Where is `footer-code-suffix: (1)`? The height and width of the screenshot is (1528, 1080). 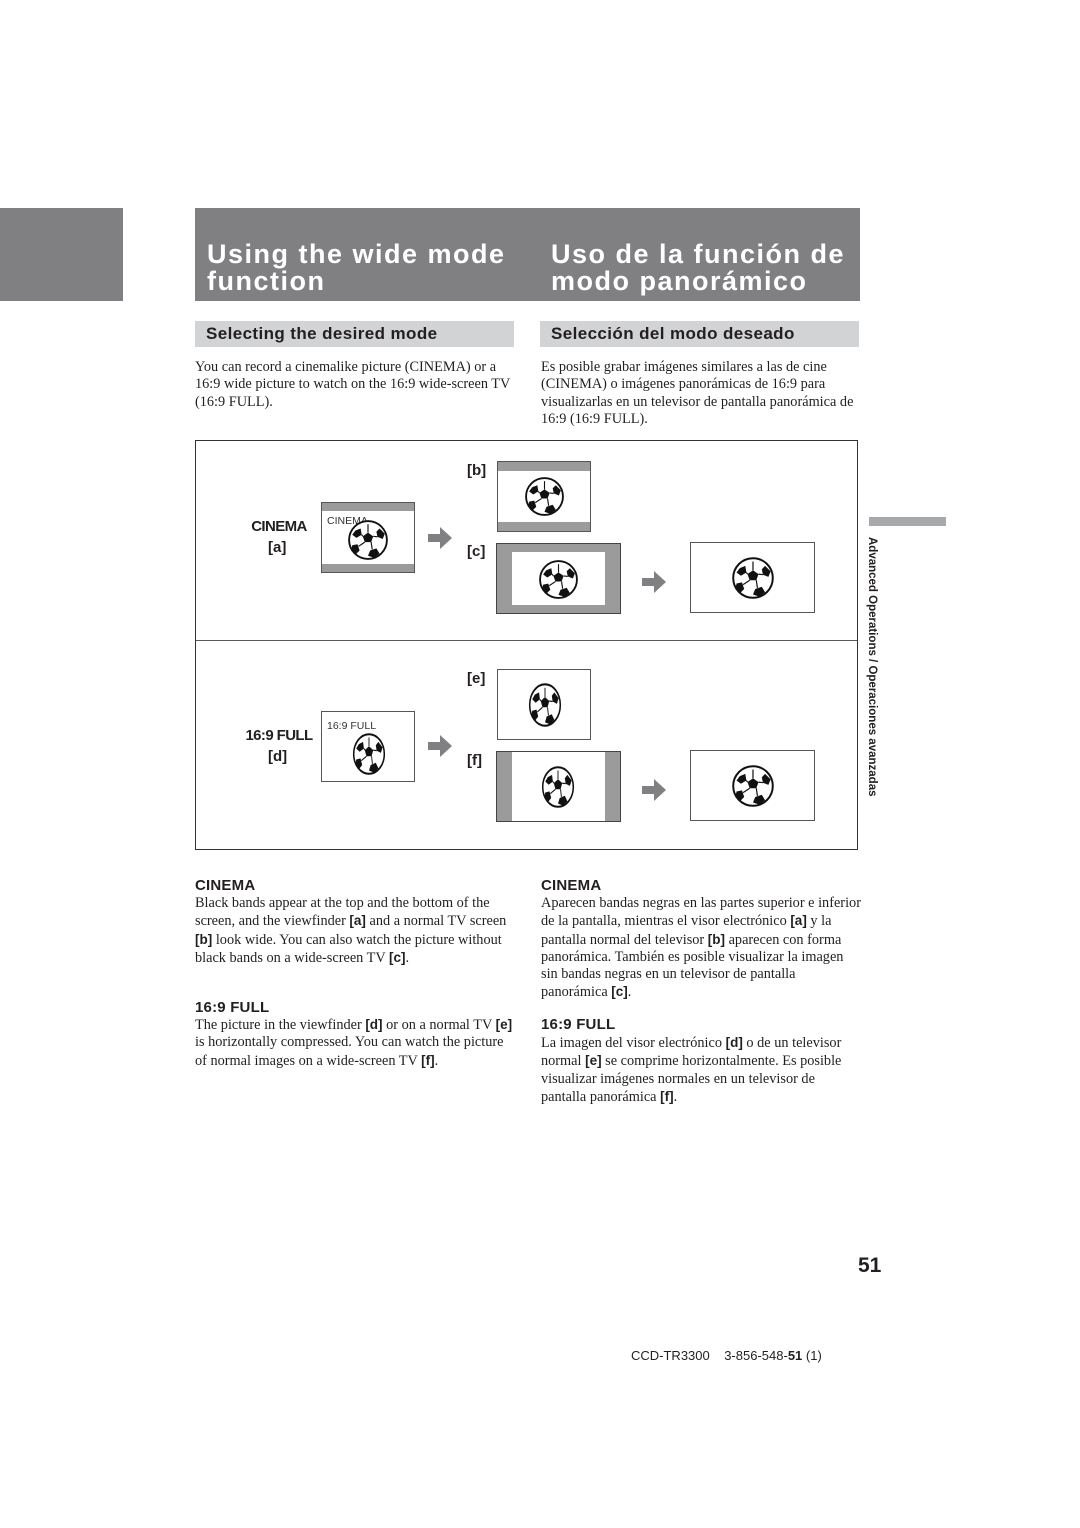
footer-code-suffix: (1) is located at coordinates (813, 1355).